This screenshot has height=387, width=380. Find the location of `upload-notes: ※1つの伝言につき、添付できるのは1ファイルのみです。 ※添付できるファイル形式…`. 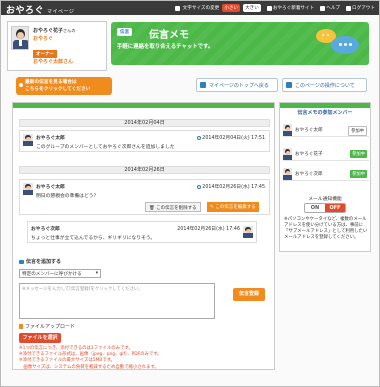

upload-notes: ※1つの伝言につき、添付できるのは1ファイルのみです。 ※添付できるファイル形式… is located at coordinates (146, 358).